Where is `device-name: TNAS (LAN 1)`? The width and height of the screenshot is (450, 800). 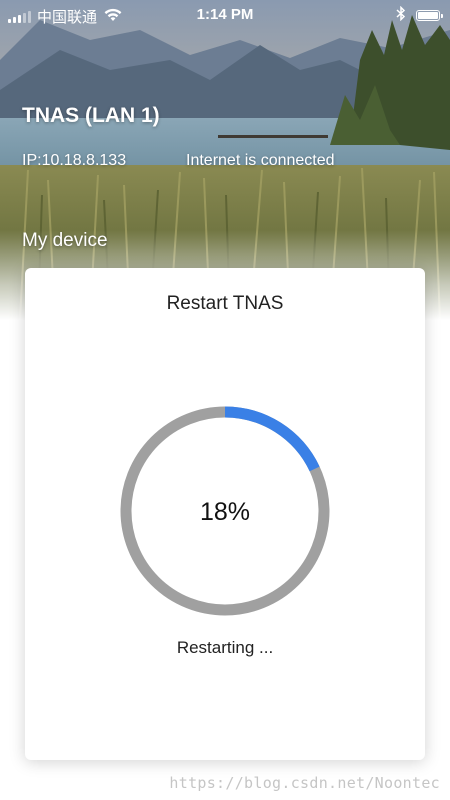 device-name: TNAS (LAN 1) is located at coordinates (91, 116).